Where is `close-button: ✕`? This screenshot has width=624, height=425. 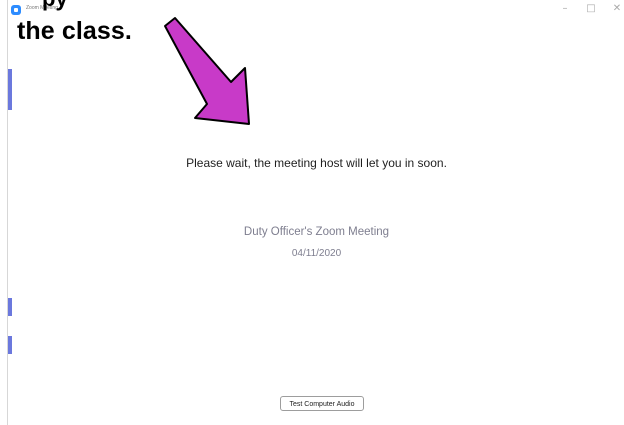 close-button: ✕ is located at coordinates (617, 9).